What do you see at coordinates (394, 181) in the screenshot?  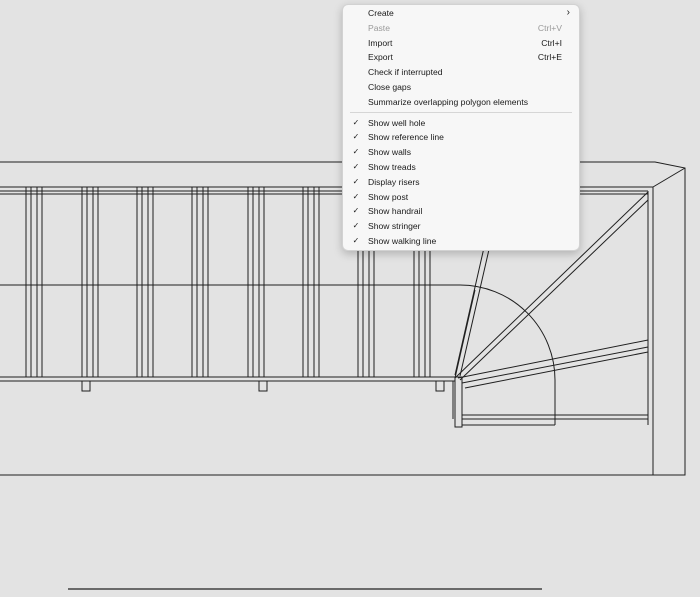 I see `menu-item-label: Display risers` at bounding box center [394, 181].